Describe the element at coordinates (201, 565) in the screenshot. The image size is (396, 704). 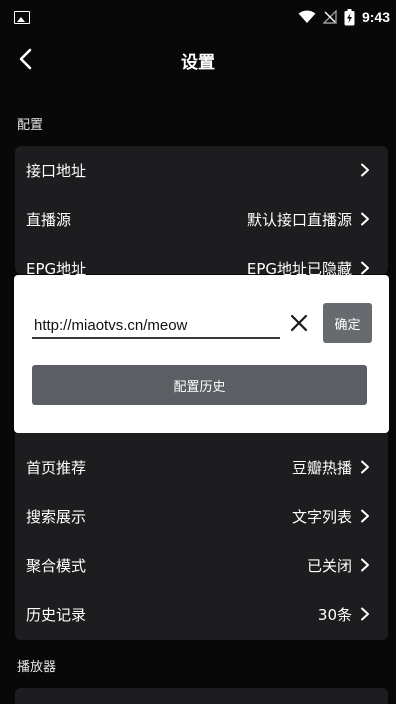
I see `row-aggregate-mode: 聚合模式 已关闭` at that location.